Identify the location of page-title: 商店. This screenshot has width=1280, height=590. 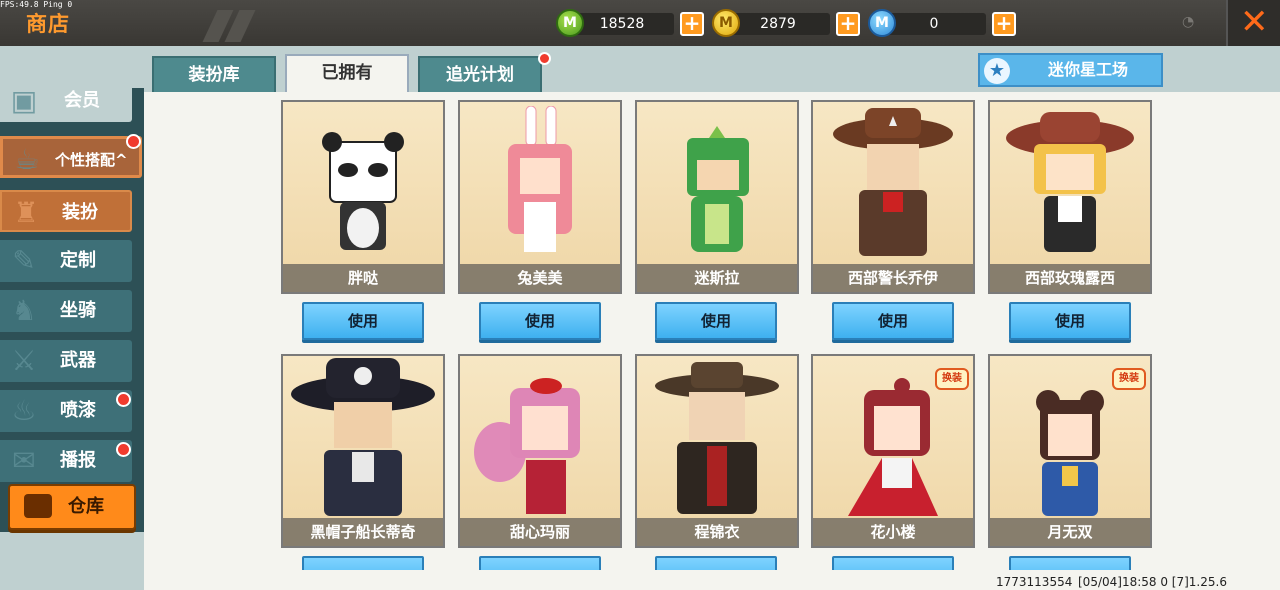
(48, 24).